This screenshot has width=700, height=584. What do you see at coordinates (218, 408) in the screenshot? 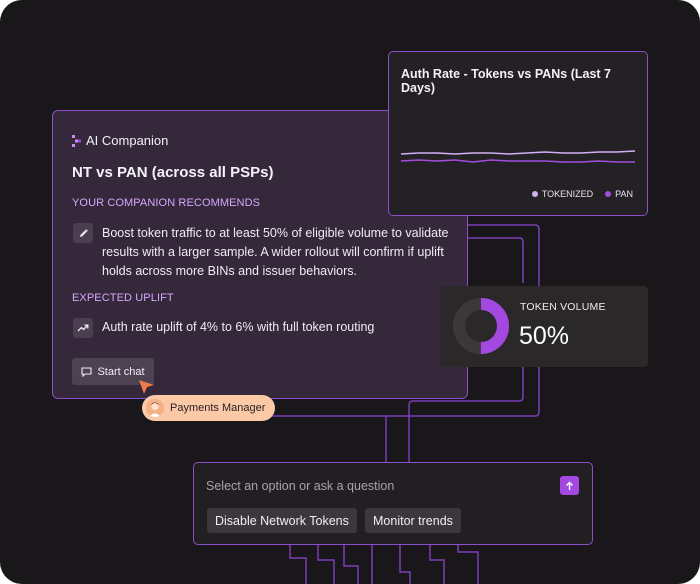
I see `user-pill-name: Payments Manager` at bounding box center [218, 408].